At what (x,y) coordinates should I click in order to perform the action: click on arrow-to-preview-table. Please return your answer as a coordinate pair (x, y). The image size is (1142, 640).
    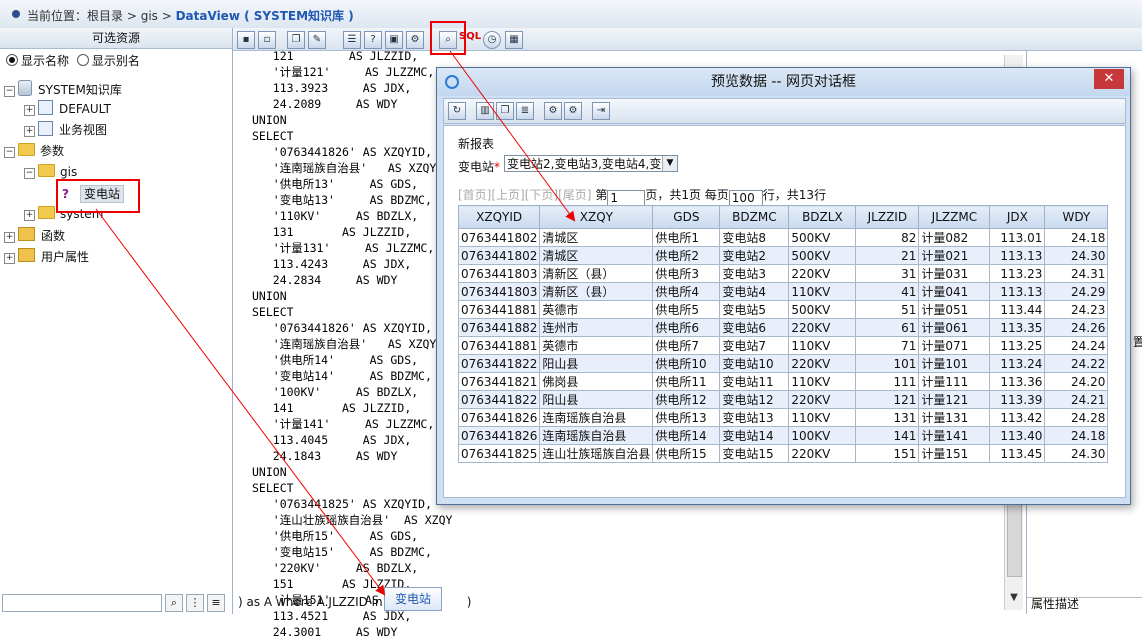
    Looking at the image, I should click on (512, 136).